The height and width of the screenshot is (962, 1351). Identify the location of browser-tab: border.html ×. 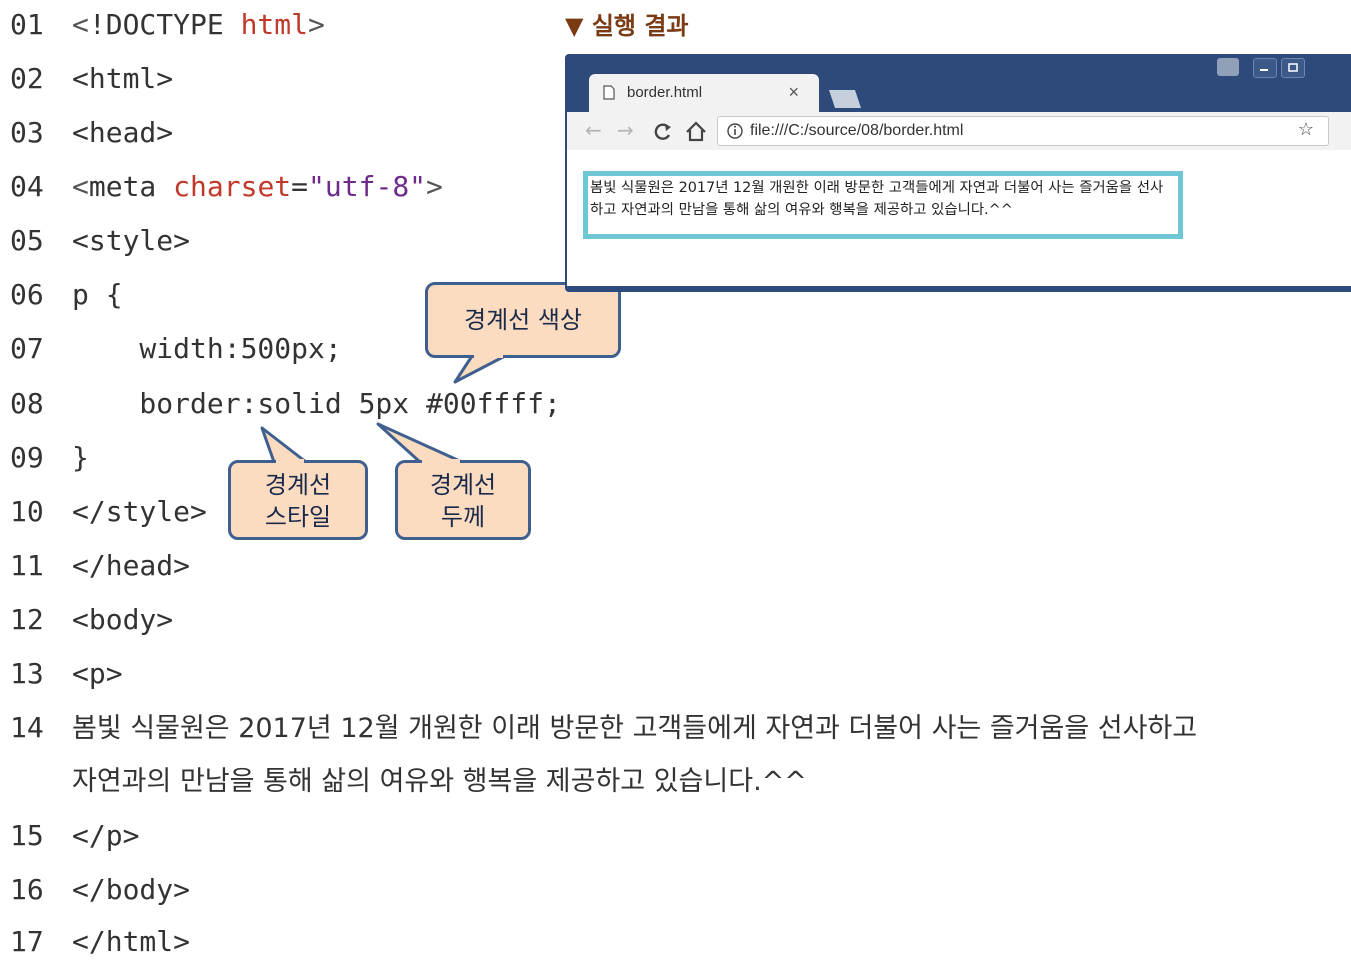
(704, 93).